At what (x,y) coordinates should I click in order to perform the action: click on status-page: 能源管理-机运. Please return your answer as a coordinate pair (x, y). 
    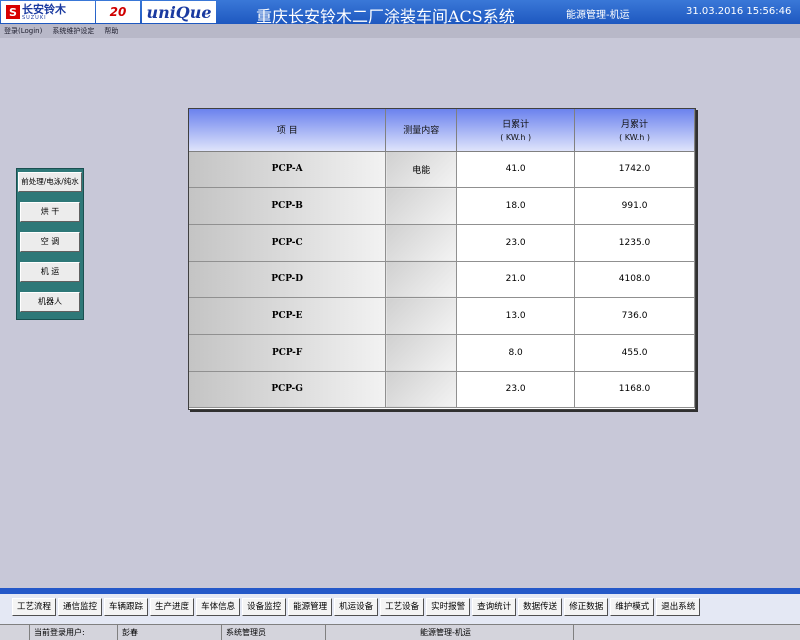
    Looking at the image, I should click on (450, 632).